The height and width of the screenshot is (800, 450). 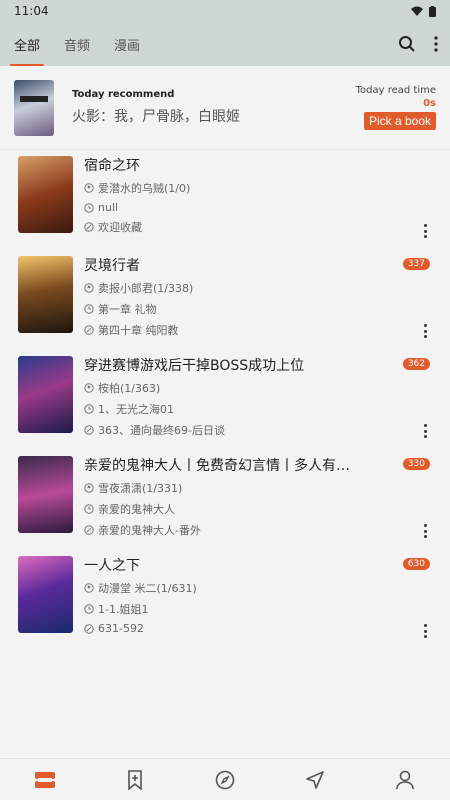 What do you see at coordinates (112, 566) in the screenshot?
I see `book-title: 一人之下` at bounding box center [112, 566].